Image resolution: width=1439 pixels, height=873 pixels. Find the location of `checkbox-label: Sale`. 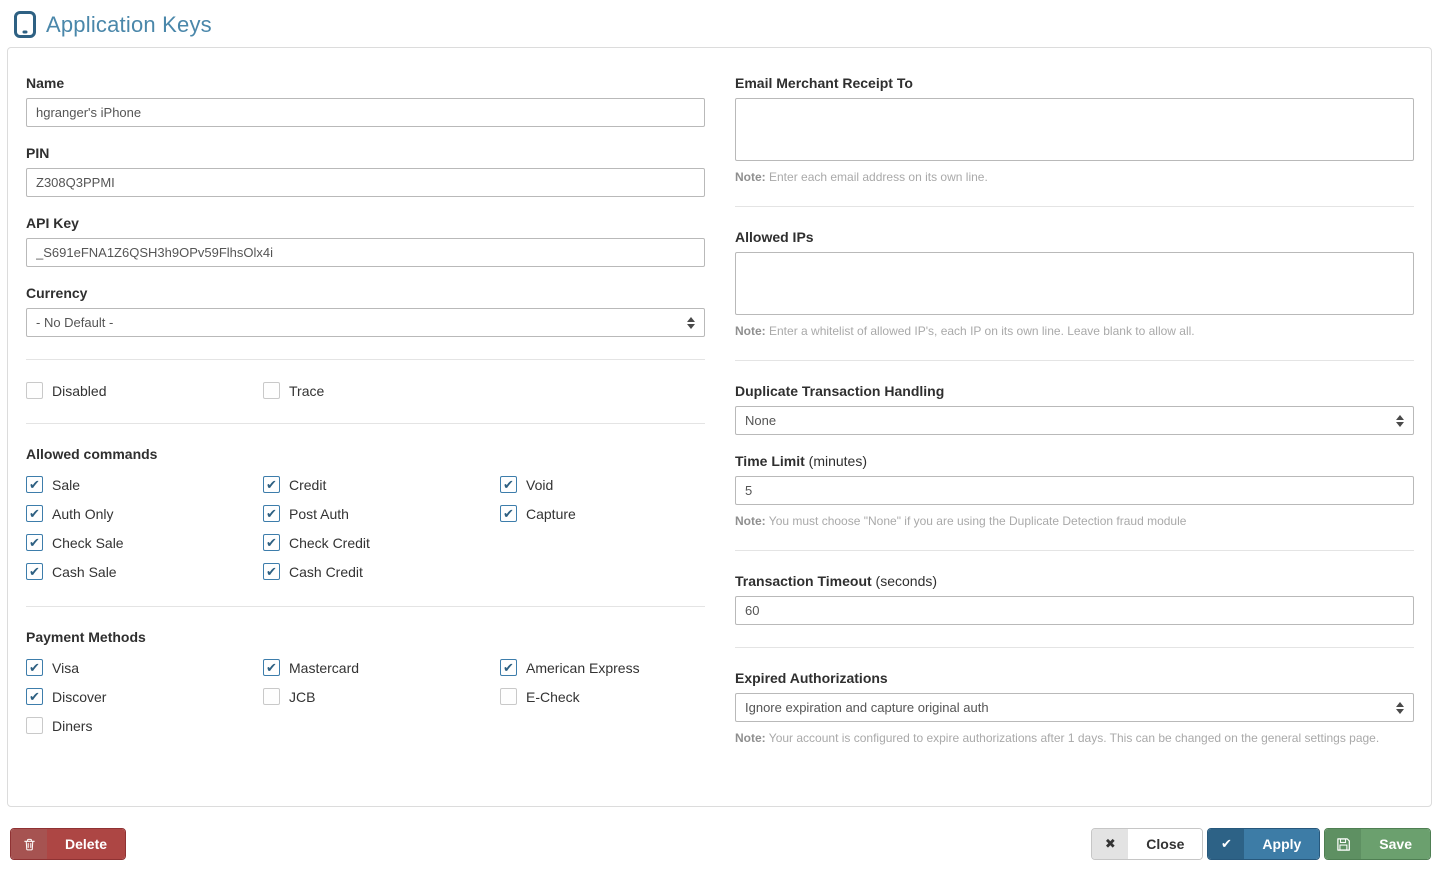

checkbox-label: Sale is located at coordinates (66, 484).